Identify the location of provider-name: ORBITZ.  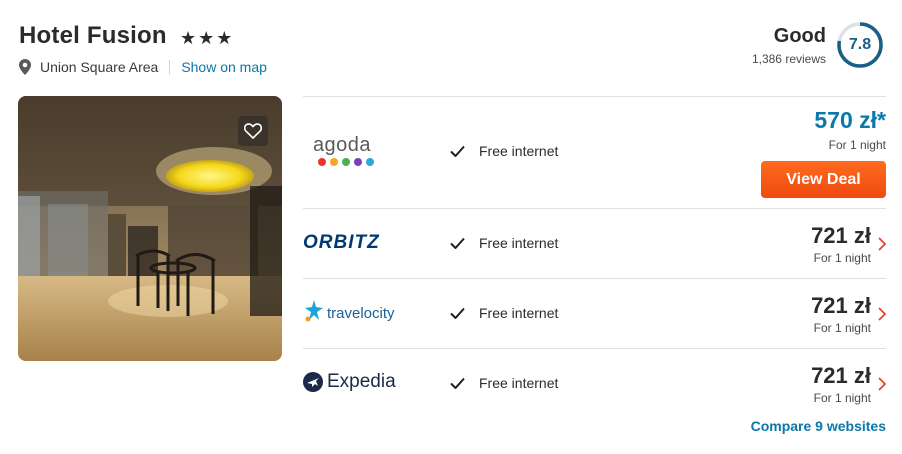
(341, 242).